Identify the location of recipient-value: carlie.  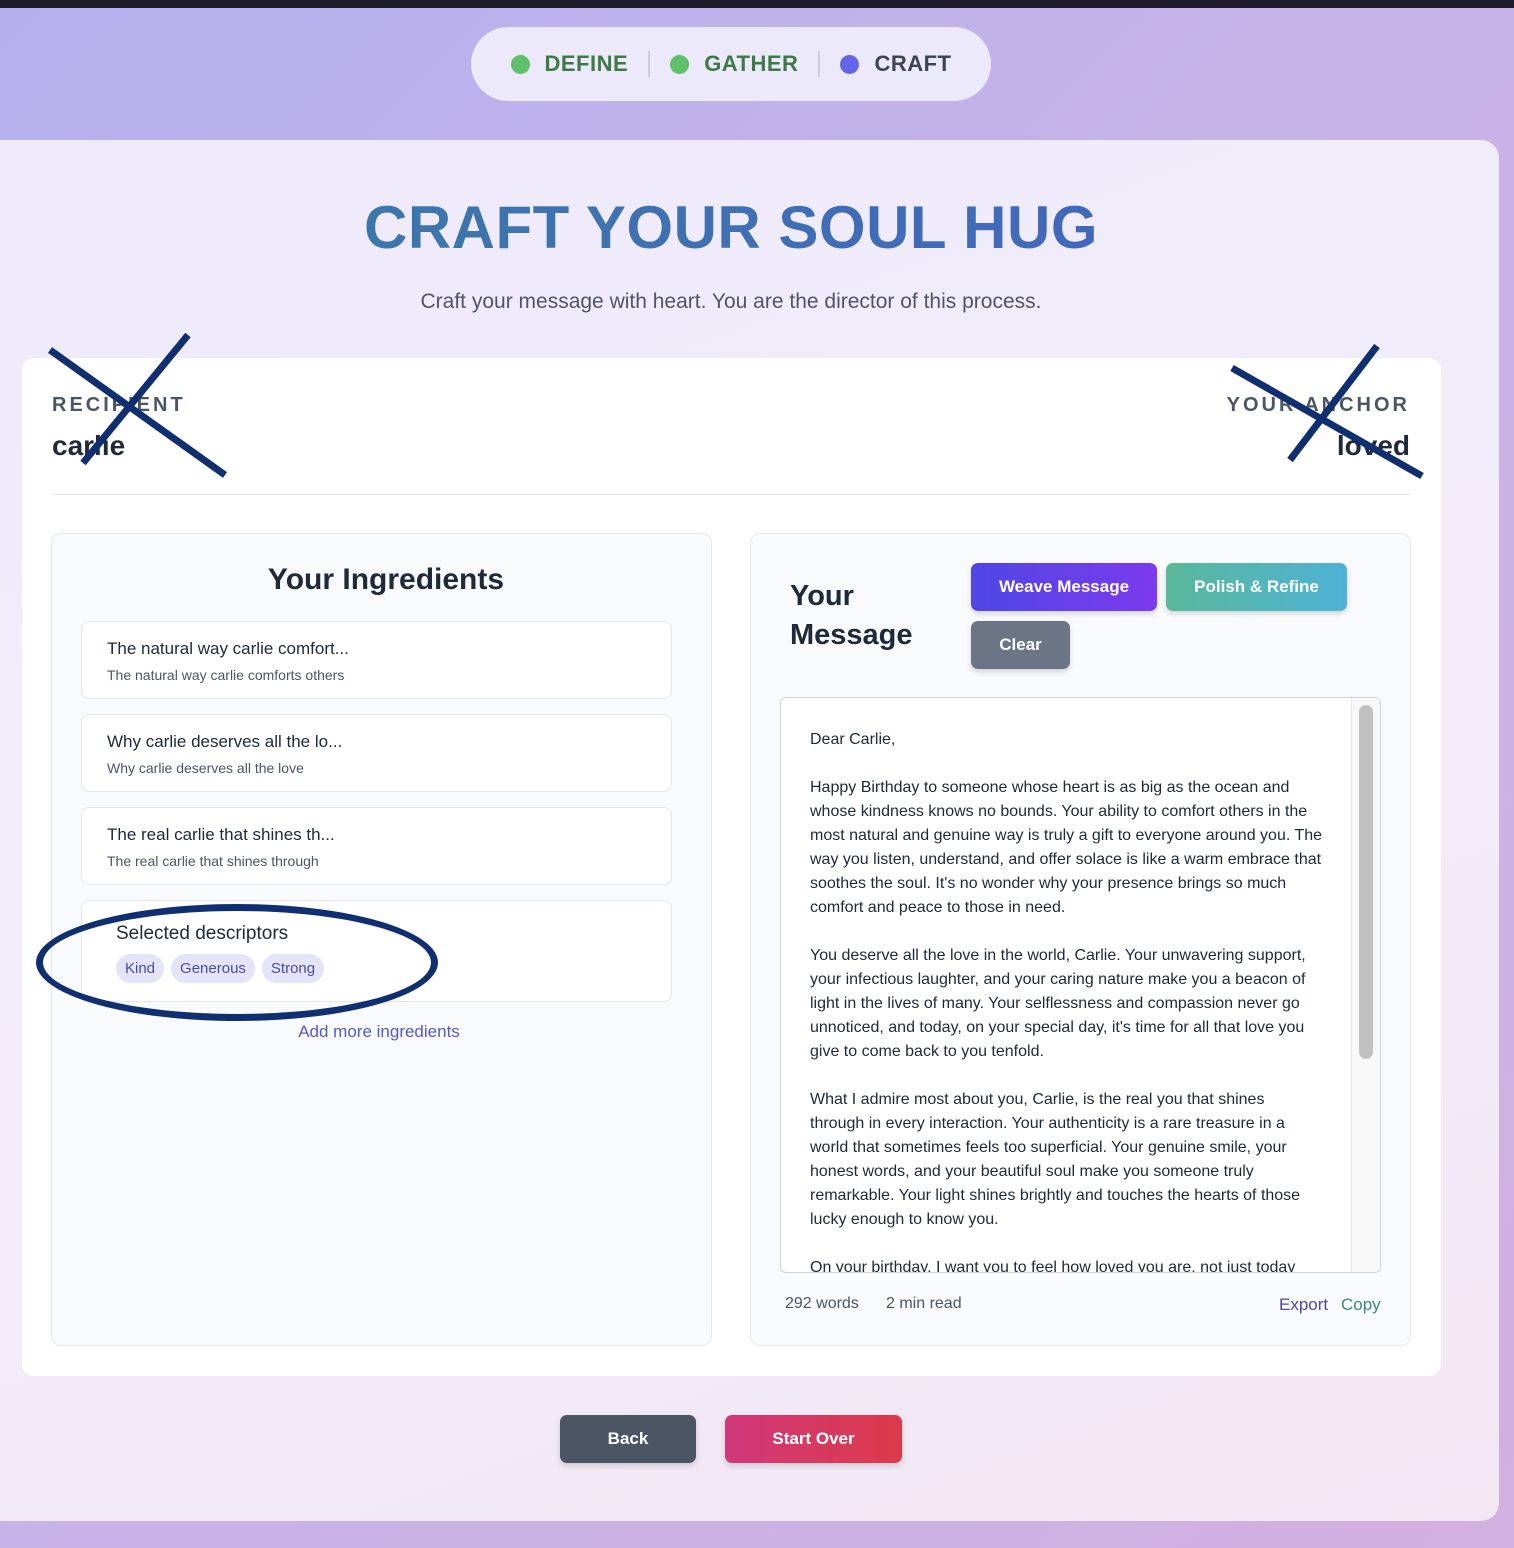
(89, 445).